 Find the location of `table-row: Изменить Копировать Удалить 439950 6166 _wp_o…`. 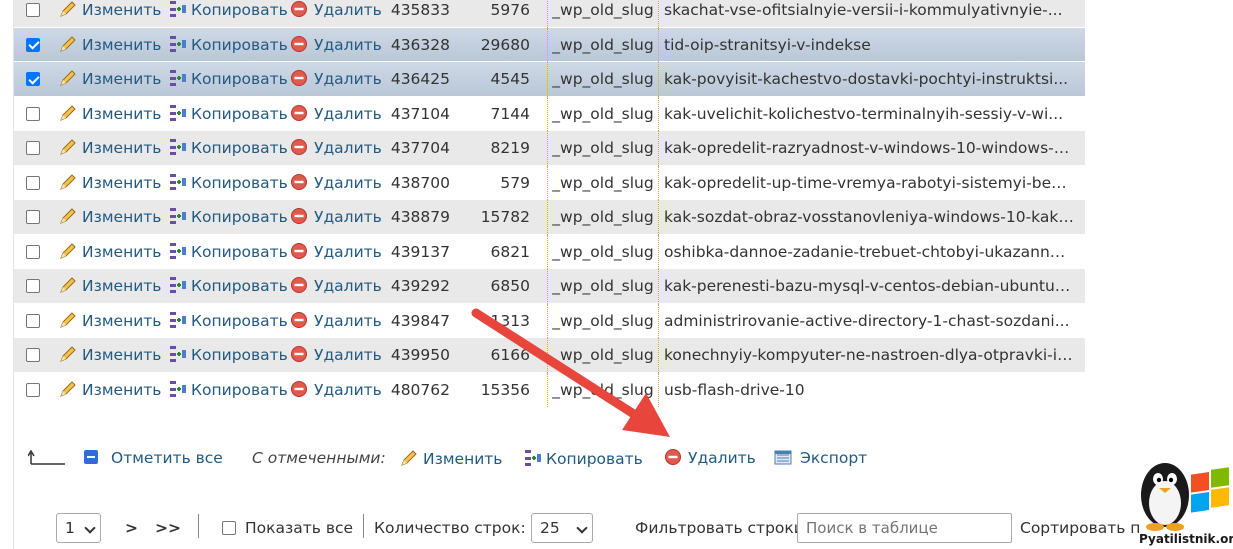

table-row: Изменить Копировать Удалить 439950 6166 _wp_o… is located at coordinates (549, 355).